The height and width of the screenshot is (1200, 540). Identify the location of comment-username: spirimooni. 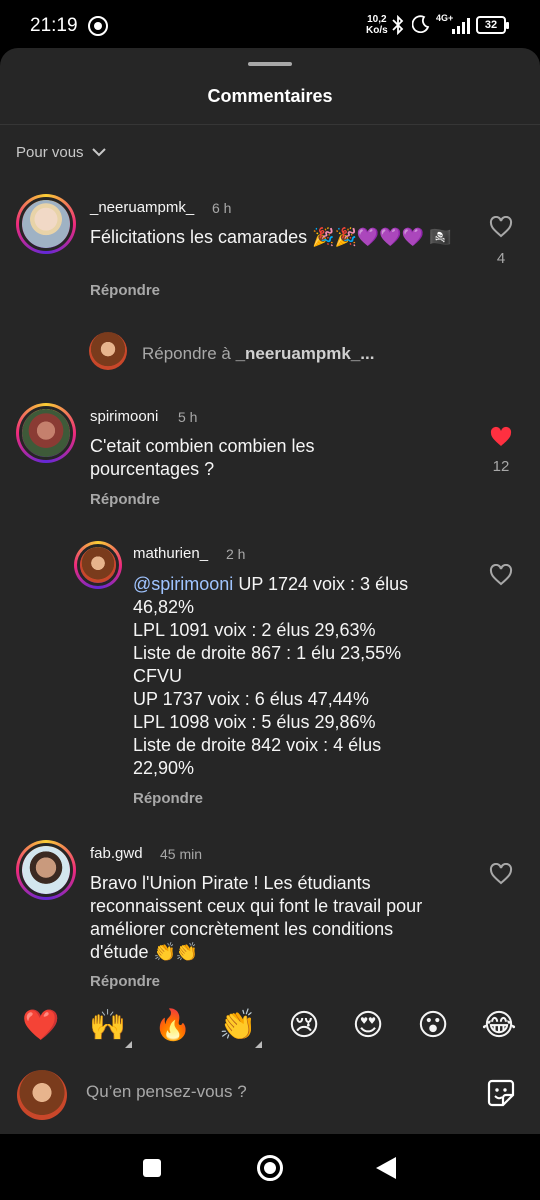
(124, 416).